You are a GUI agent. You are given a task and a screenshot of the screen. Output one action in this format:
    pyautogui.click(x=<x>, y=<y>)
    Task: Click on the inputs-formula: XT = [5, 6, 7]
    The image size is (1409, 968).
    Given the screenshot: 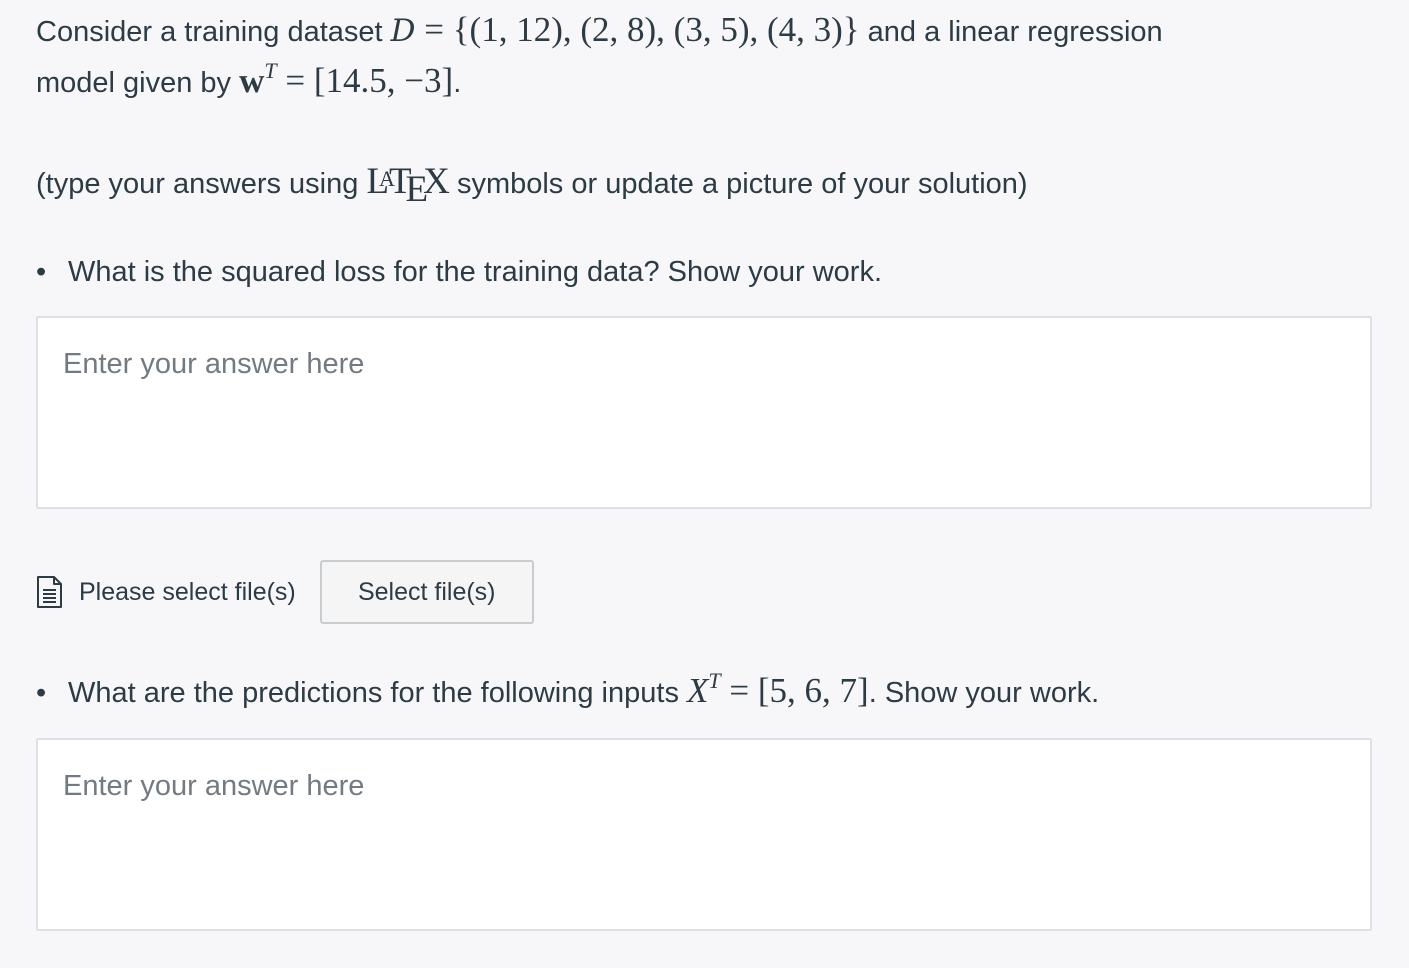 What is the action you would take?
    pyautogui.click(x=778, y=689)
    